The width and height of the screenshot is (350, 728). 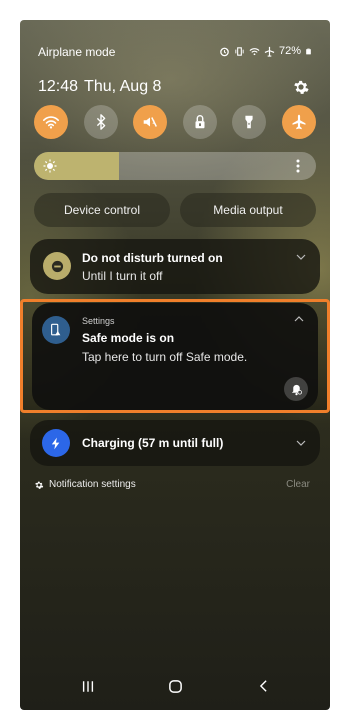 I want to click on notification-settings-label: Notification settings, so click(x=92, y=484).